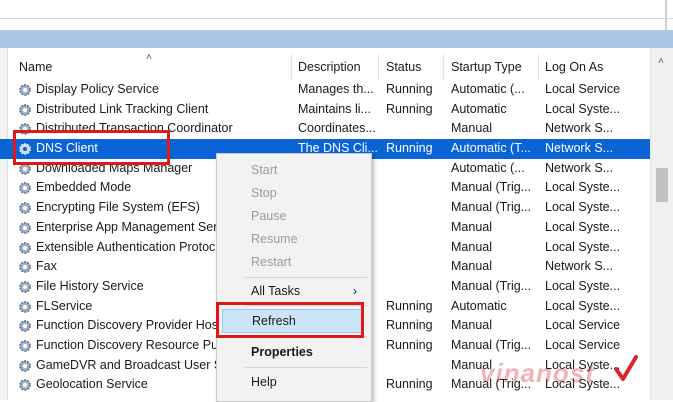 The height and width of the screenshot is (402, 673). Describe the element at coordinates (626, 368) in the screenshot. I see `watermark-check-icon` at that location.